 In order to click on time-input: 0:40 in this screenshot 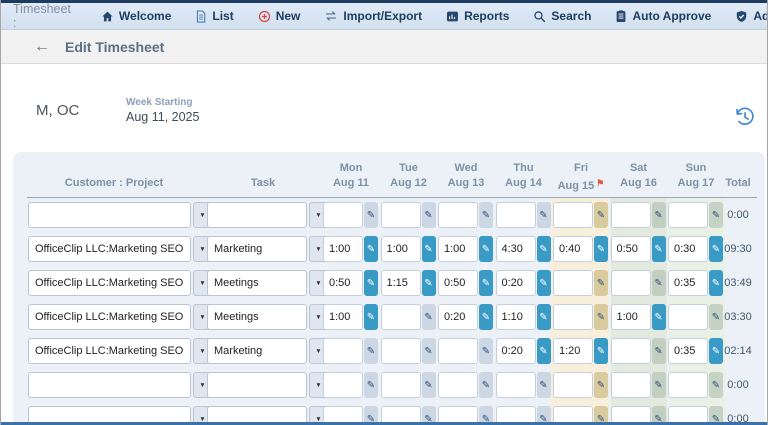, I will do `click(573, 249)`.